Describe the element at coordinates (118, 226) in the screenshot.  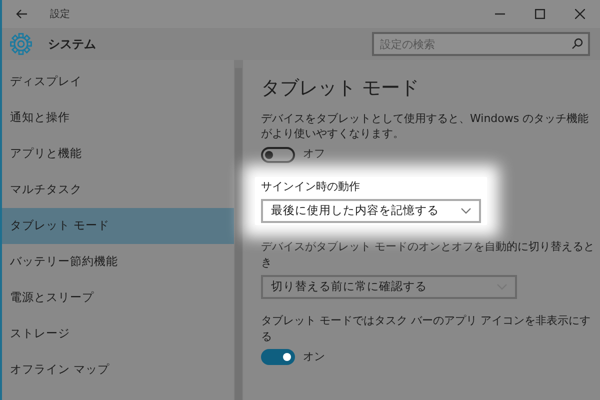
I see `sidebar-item: タブレット モード` at that location.